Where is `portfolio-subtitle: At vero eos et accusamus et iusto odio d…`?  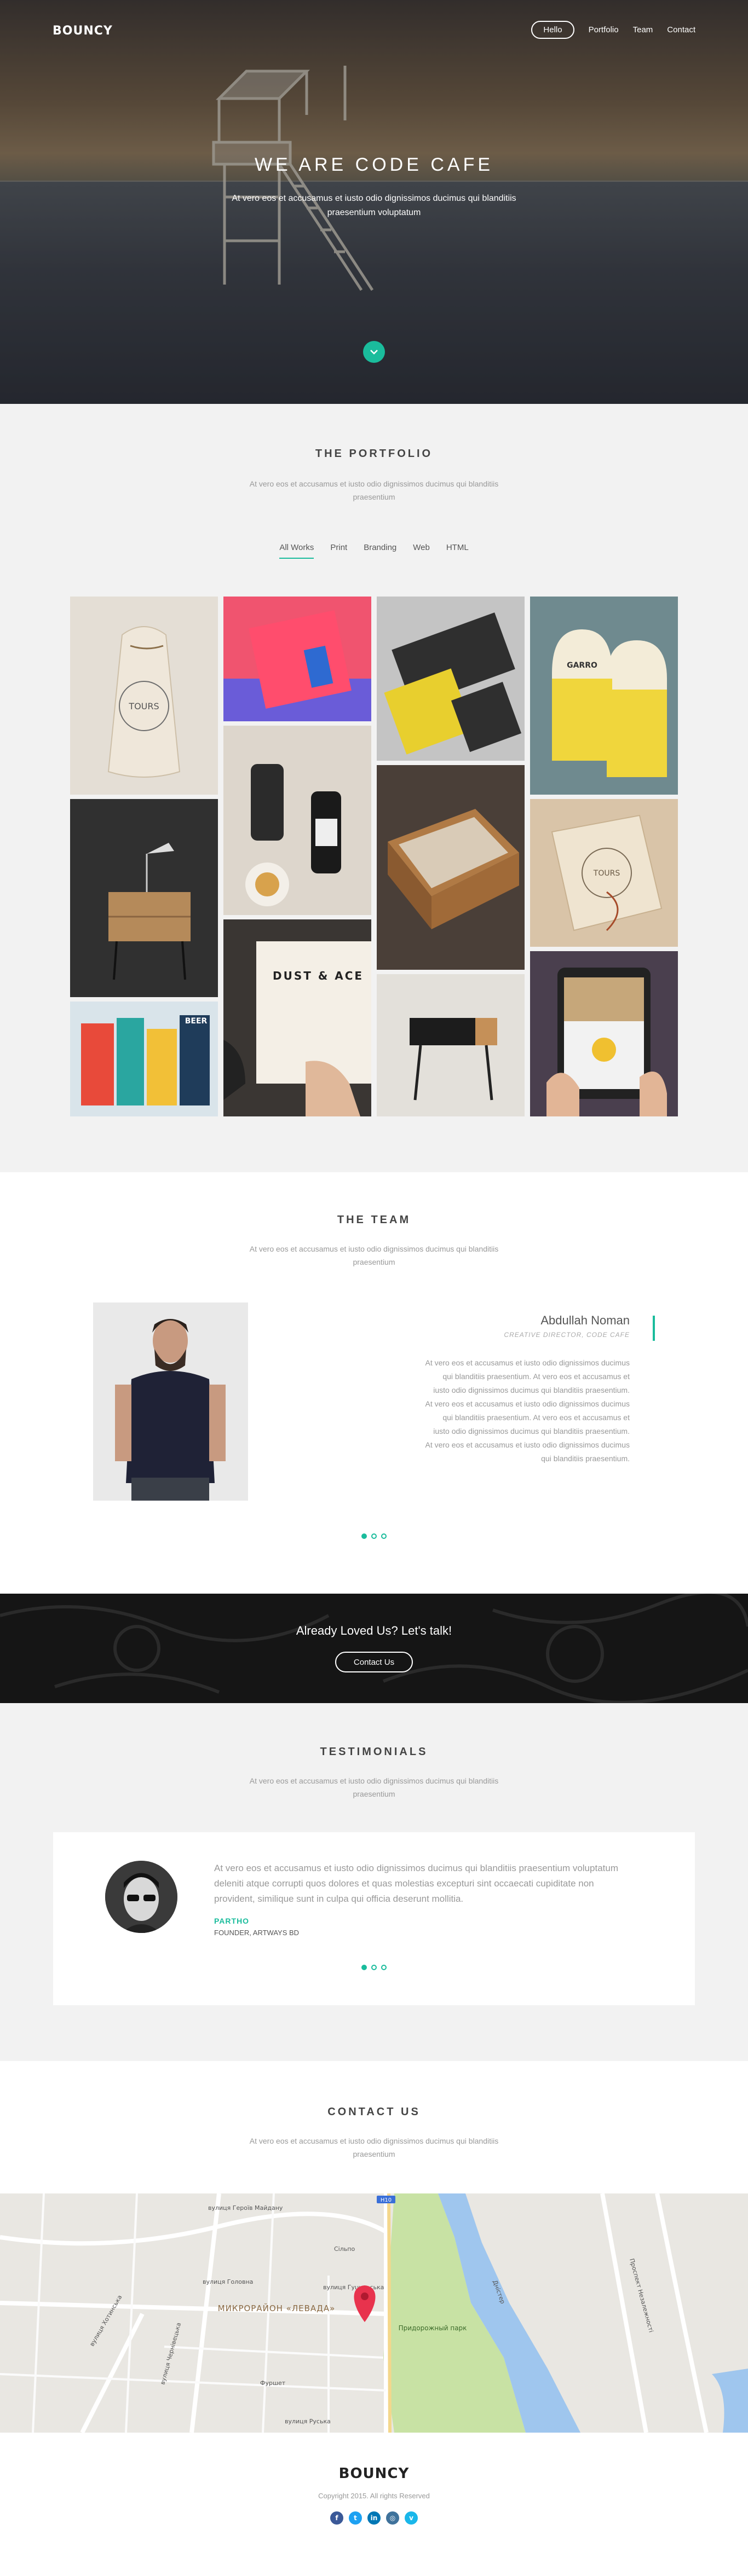
portfolio-subtitle: At vero eos et accusamus et iusto odio d… is located at coordinates (374, 490).